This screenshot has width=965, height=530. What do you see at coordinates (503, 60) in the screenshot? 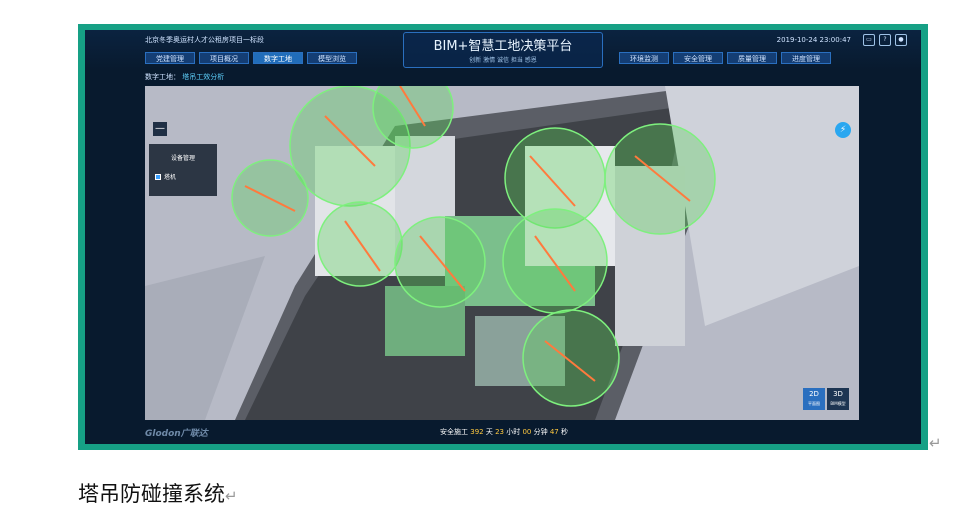
I see `platform-subtitle: 创新 激情 诚信 担当 感恩` at bounding box center [503, 60].